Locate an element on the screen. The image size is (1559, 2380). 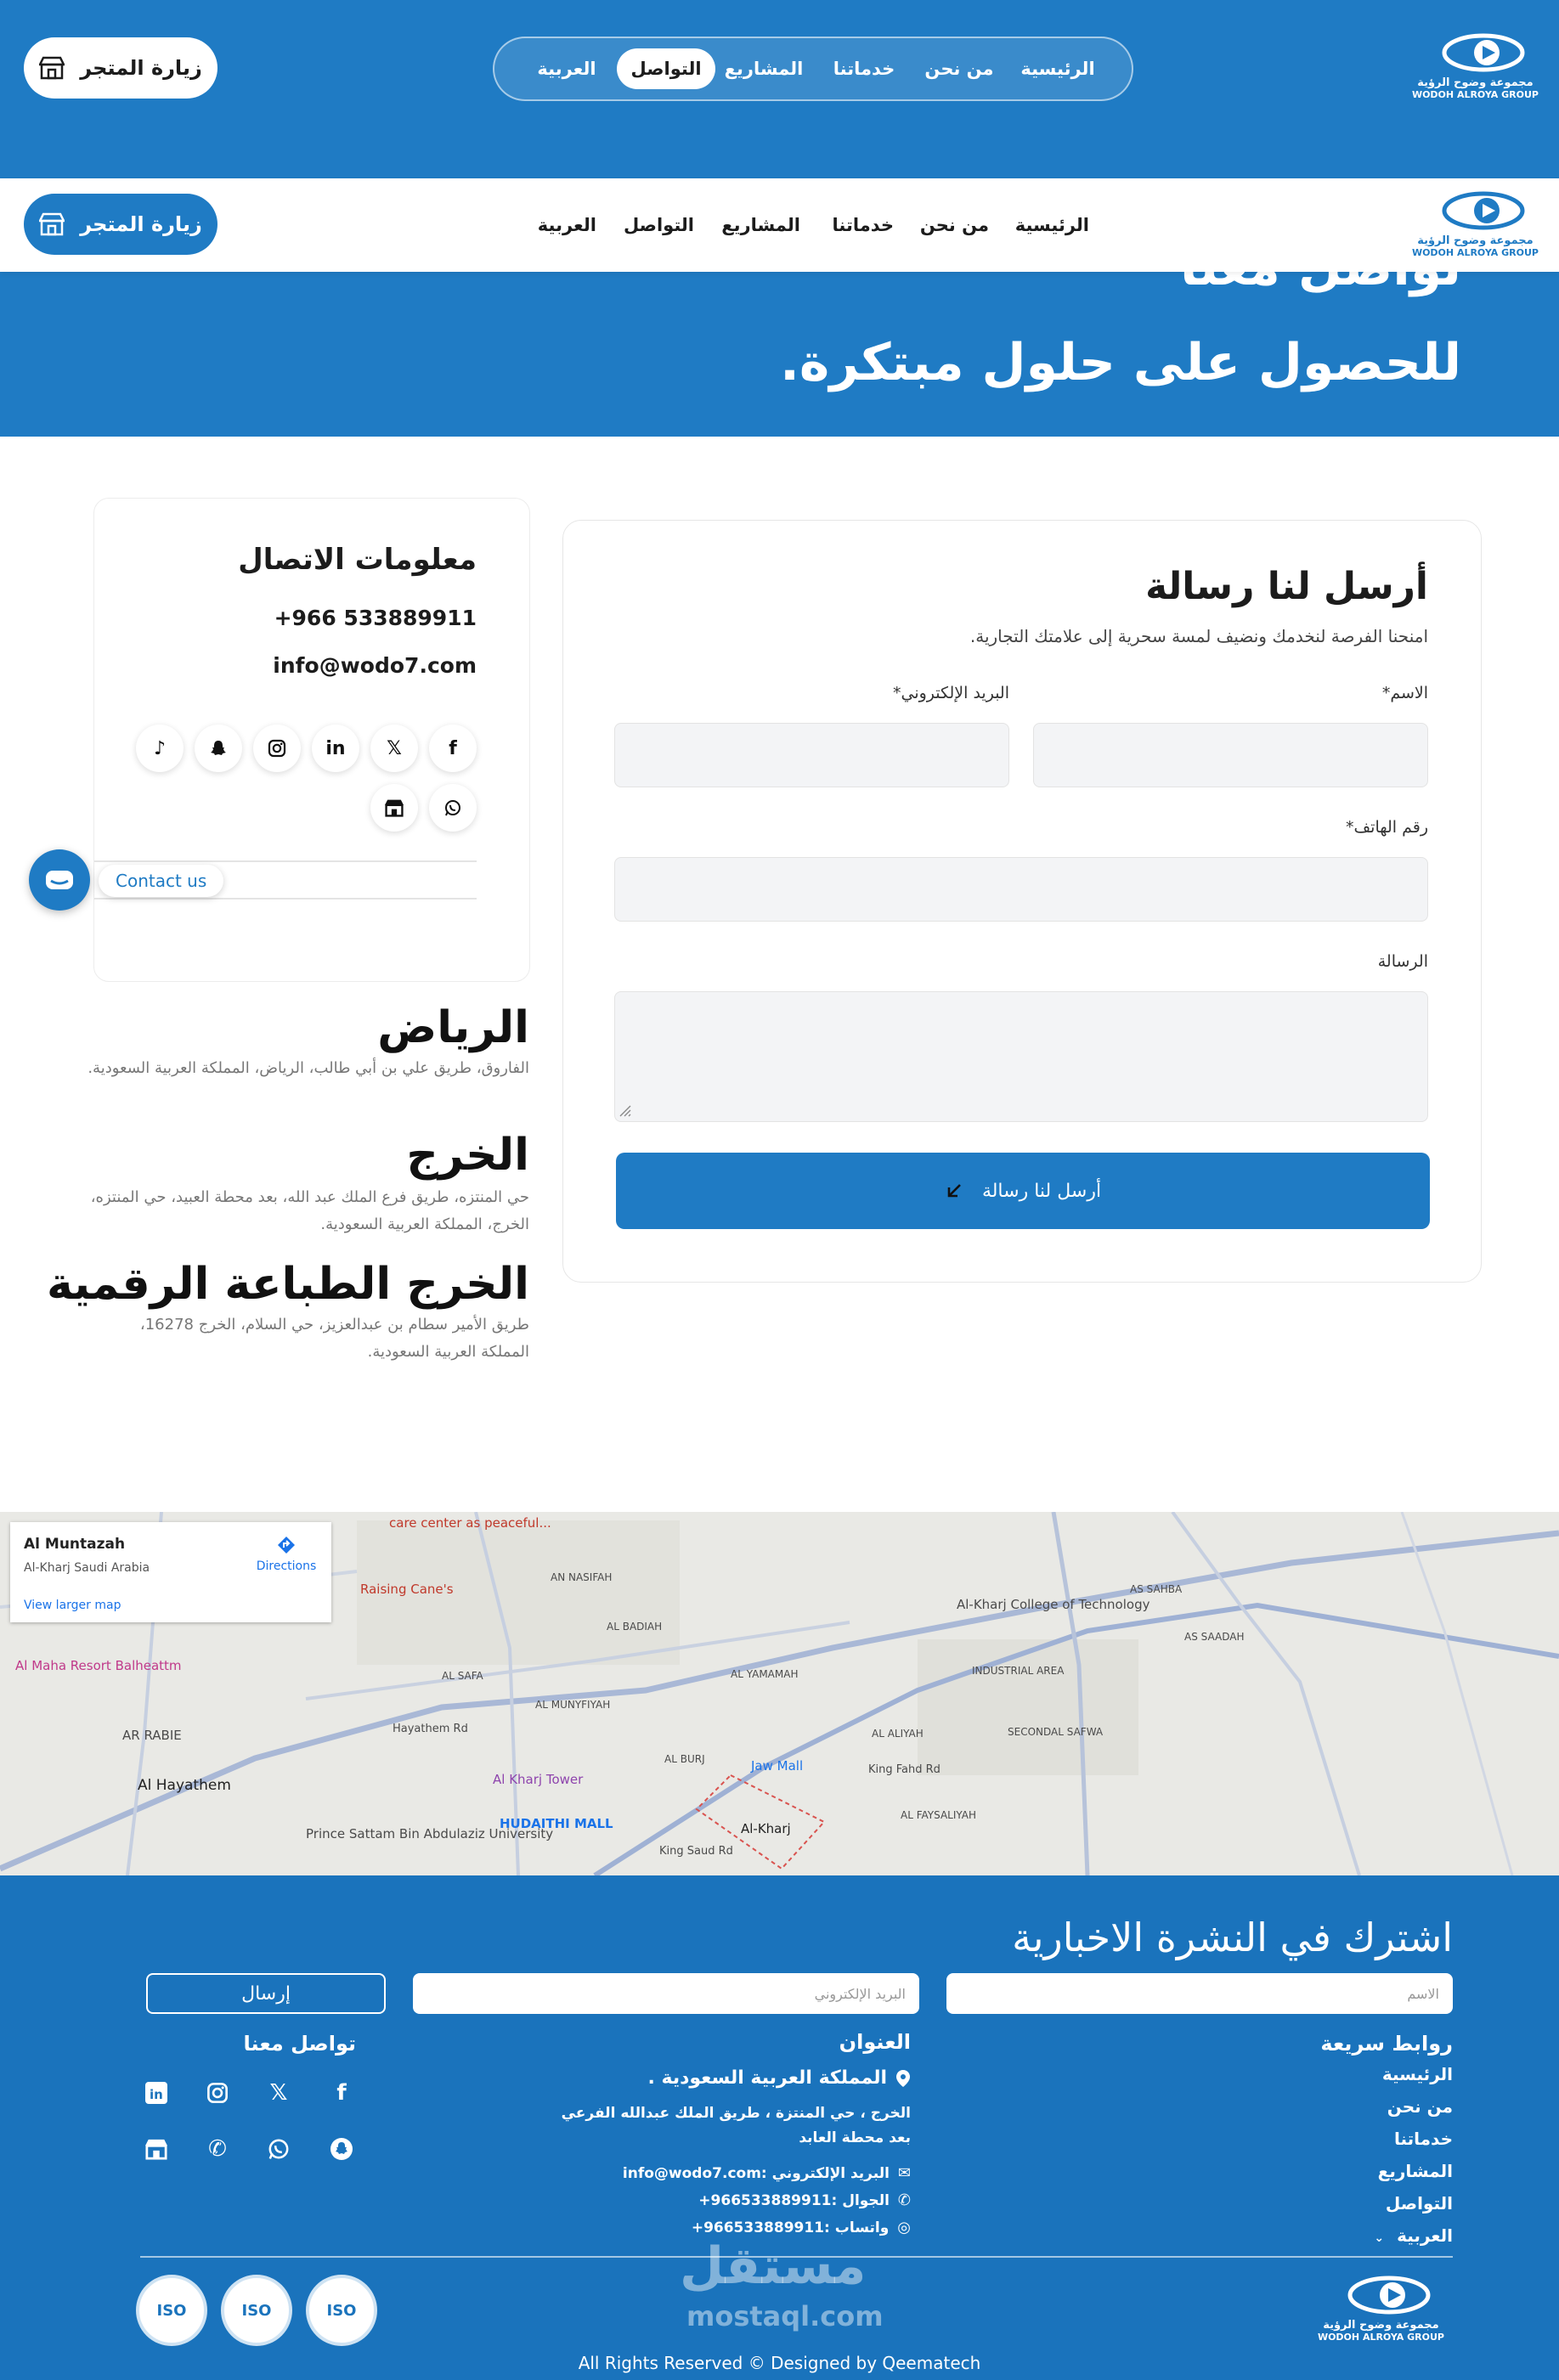
send-message-button: أرسل لنا رسالة is located at coordinates (1023, 1191).